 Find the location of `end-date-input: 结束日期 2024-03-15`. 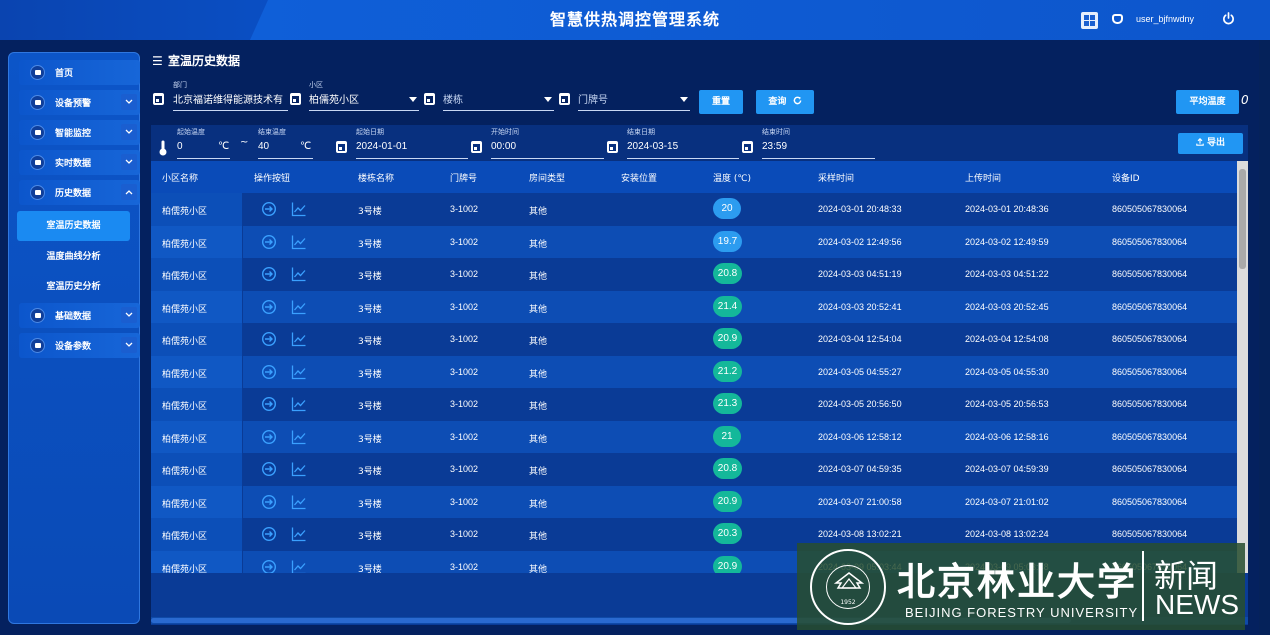

end-date-input: 结束日期 2024-03-15 is located at coordinates (683, 143).